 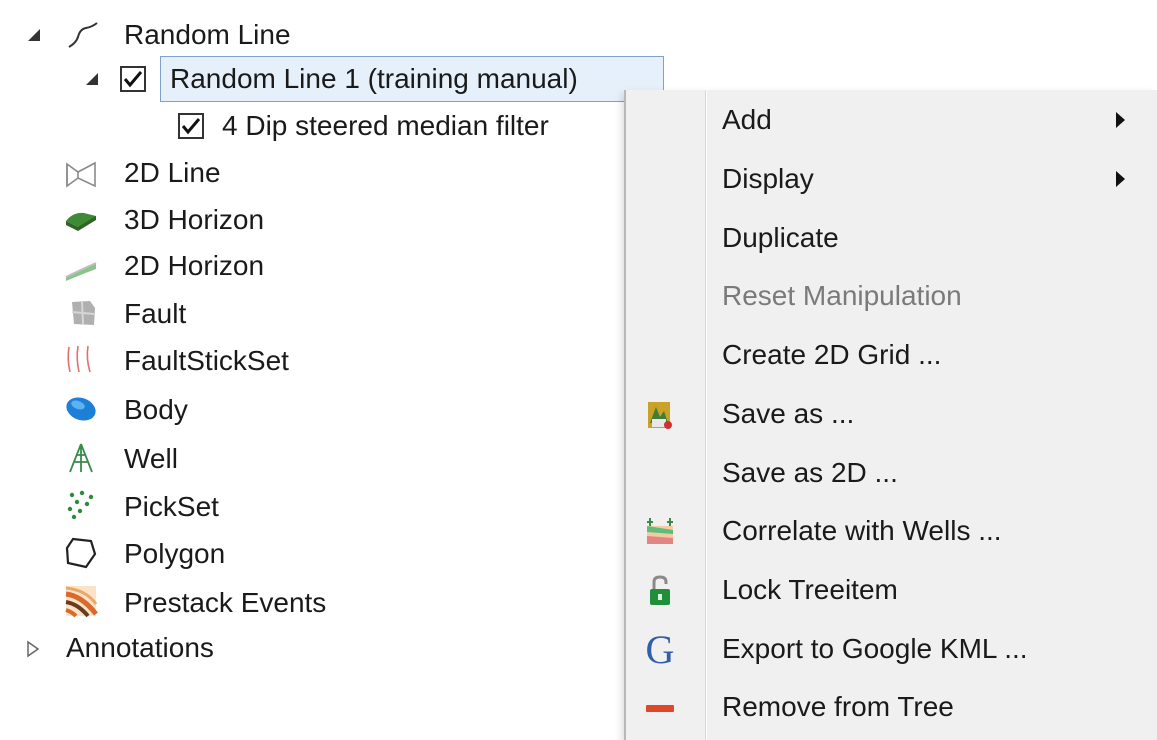 What do you see at coordinates (891, 179) in the screenshot?
I see `menu-item-display: Display` at bounding box center [891, 179].